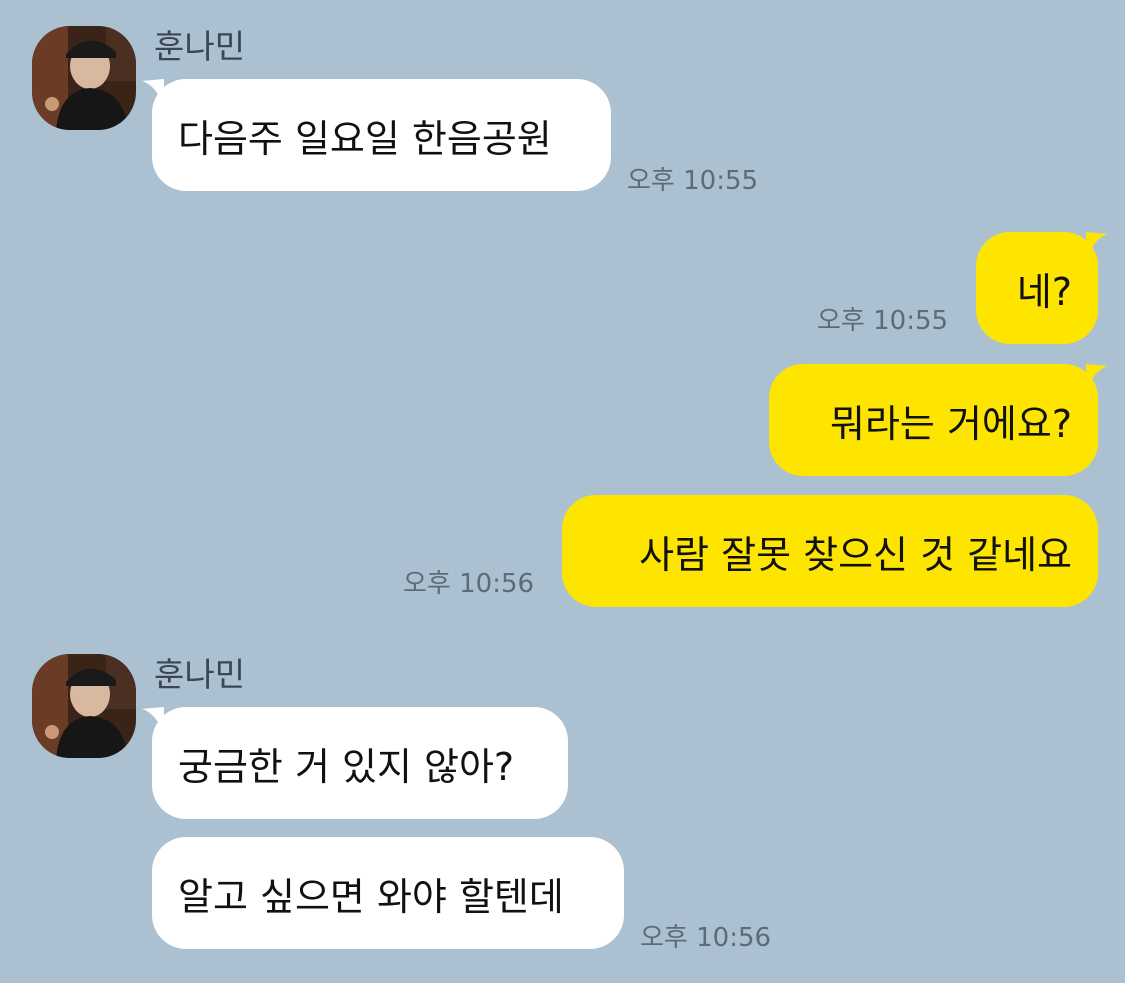  I want to click on incoming-message-bubble: 알고 싶으면 와야 할텐데, so click(388, 893).